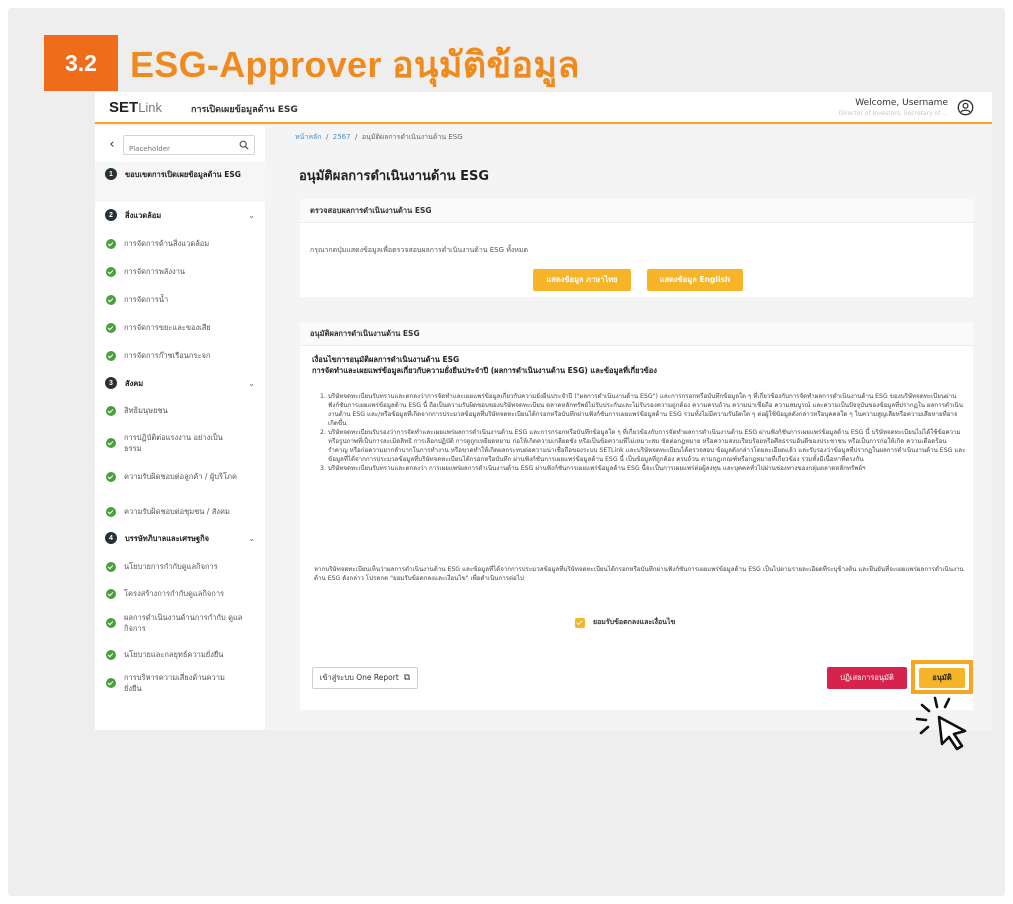 The image size is (1013, 904). Describe the element at coordinates (183, 299) in the screenshot. I see `sidebar-item-water: การจัดการน้ำ` at that location.